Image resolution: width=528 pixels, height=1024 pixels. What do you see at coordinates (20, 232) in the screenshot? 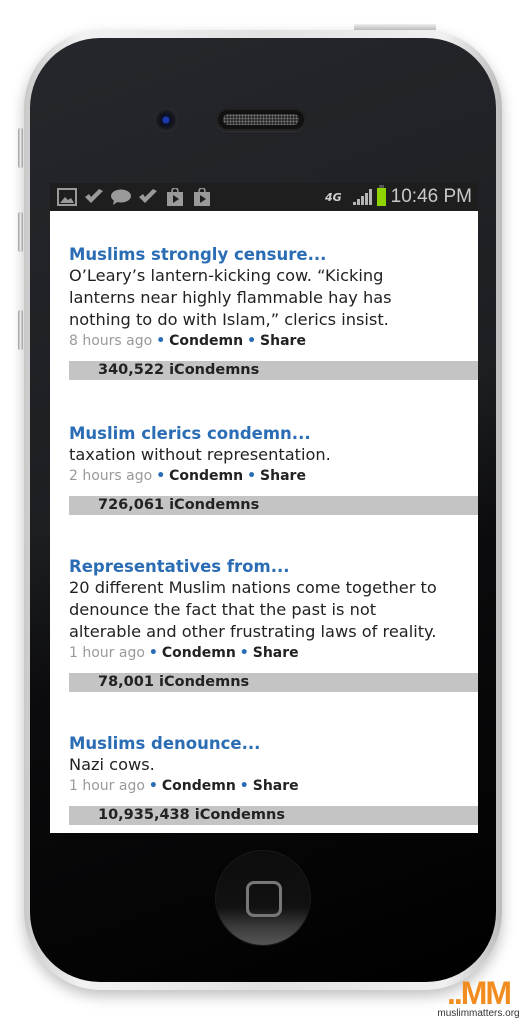
I see `volume-up-button` at bounding box center [20, 232].